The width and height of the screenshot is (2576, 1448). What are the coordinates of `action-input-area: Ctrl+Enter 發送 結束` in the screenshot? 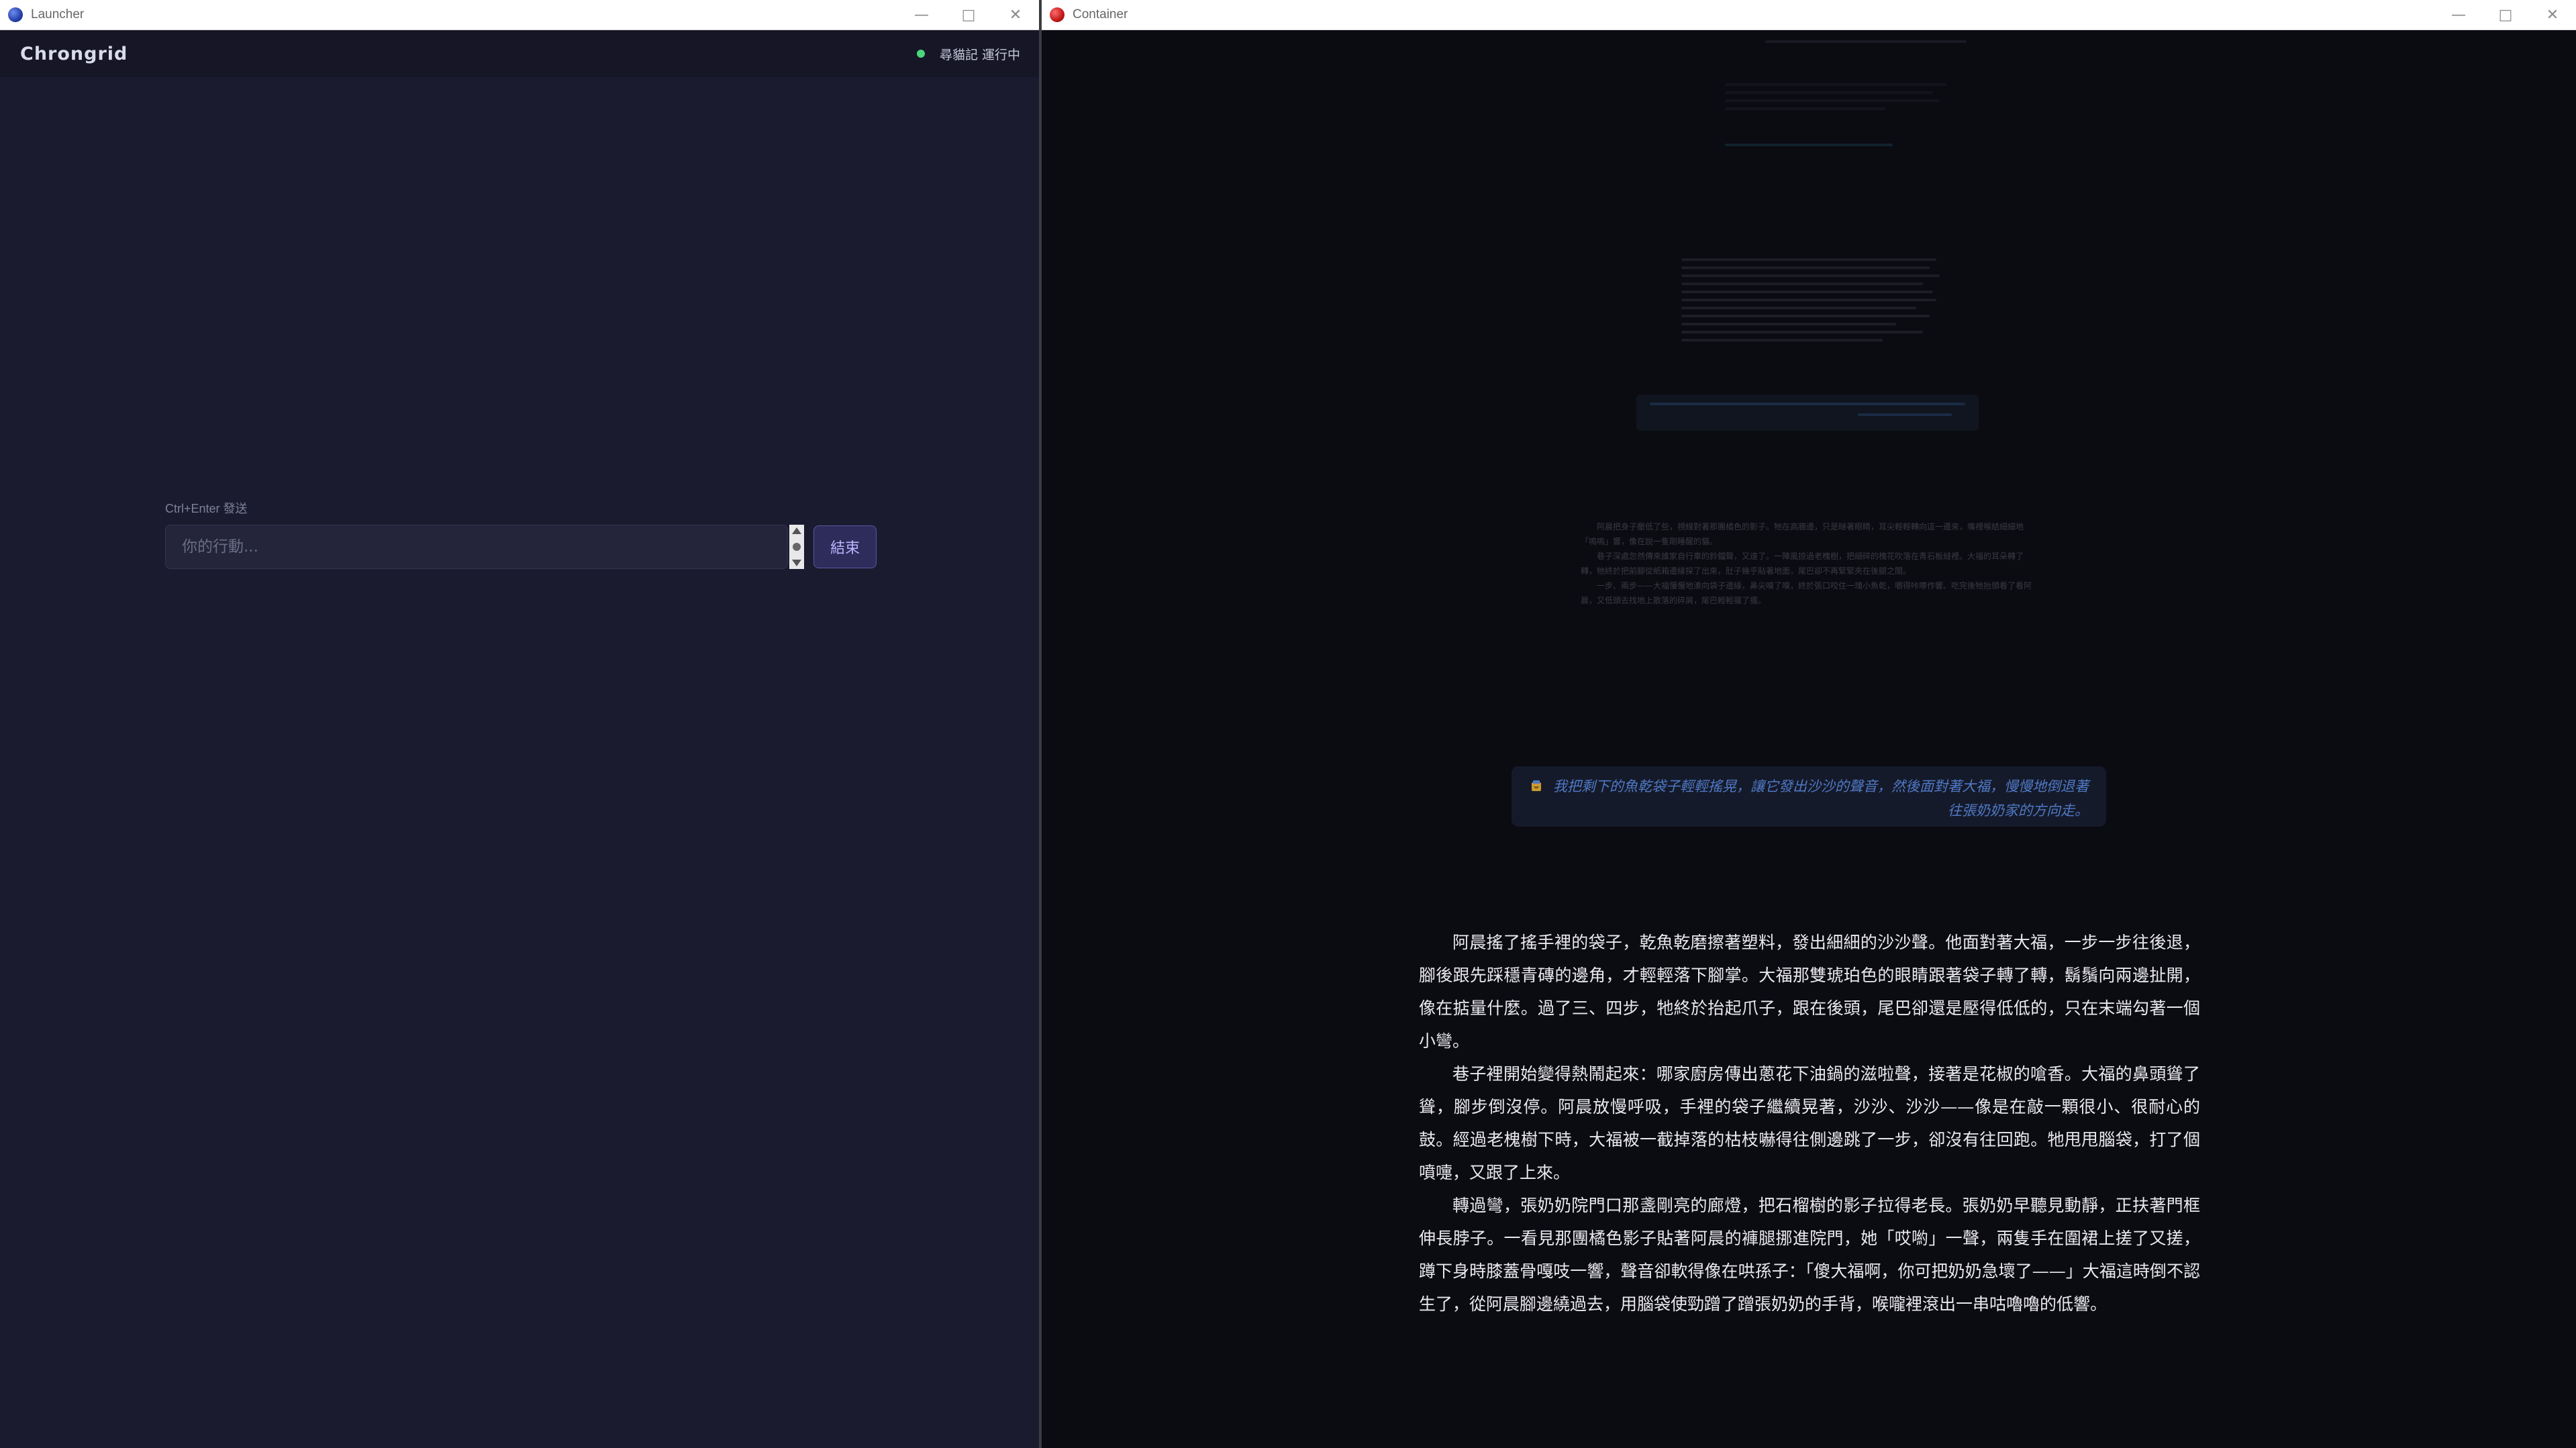 It's located at (521, 534).